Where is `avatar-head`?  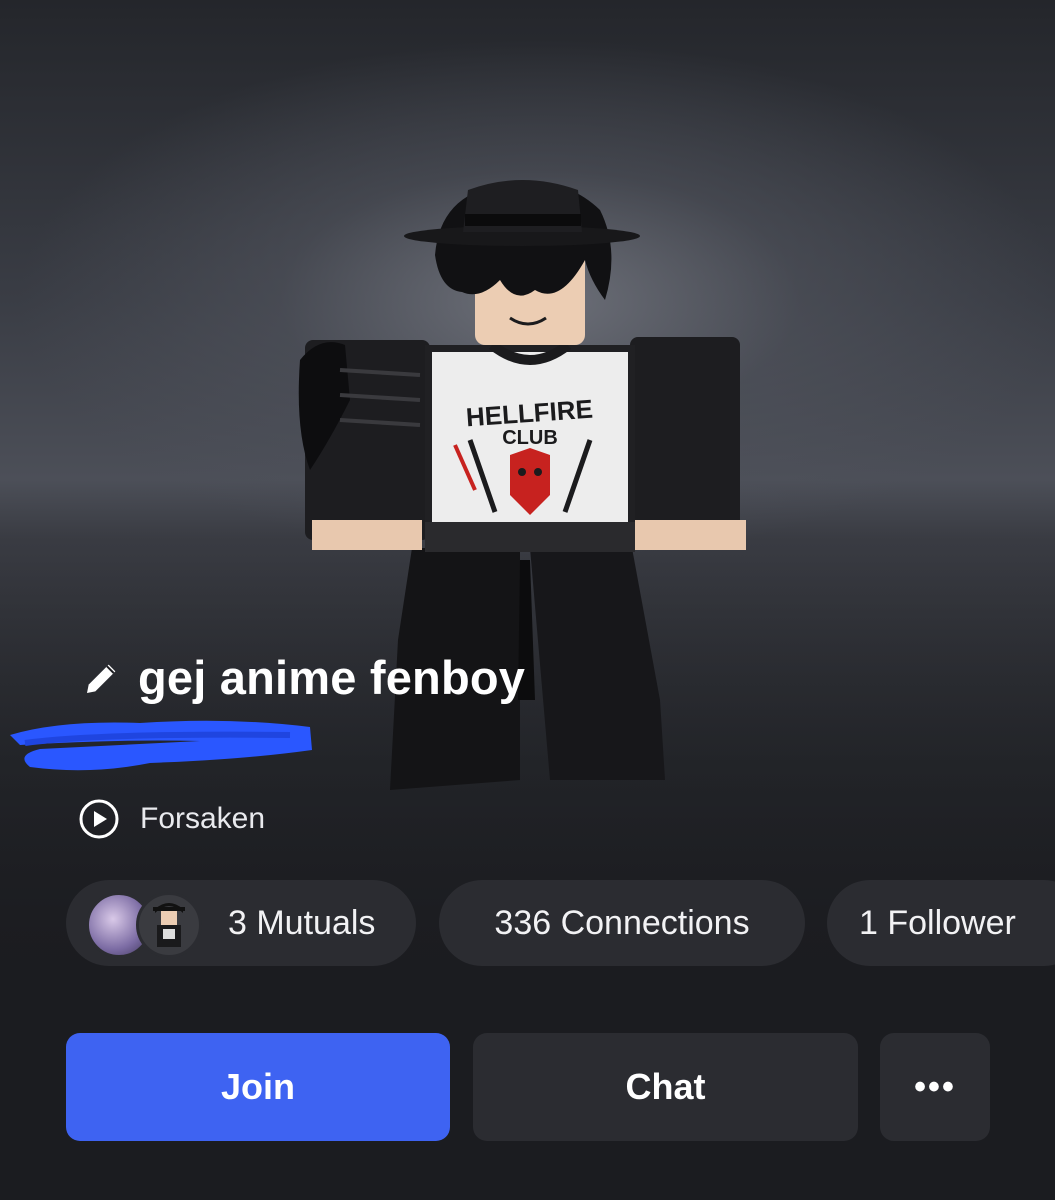
avatar-head is located at coordinates (522, 262).